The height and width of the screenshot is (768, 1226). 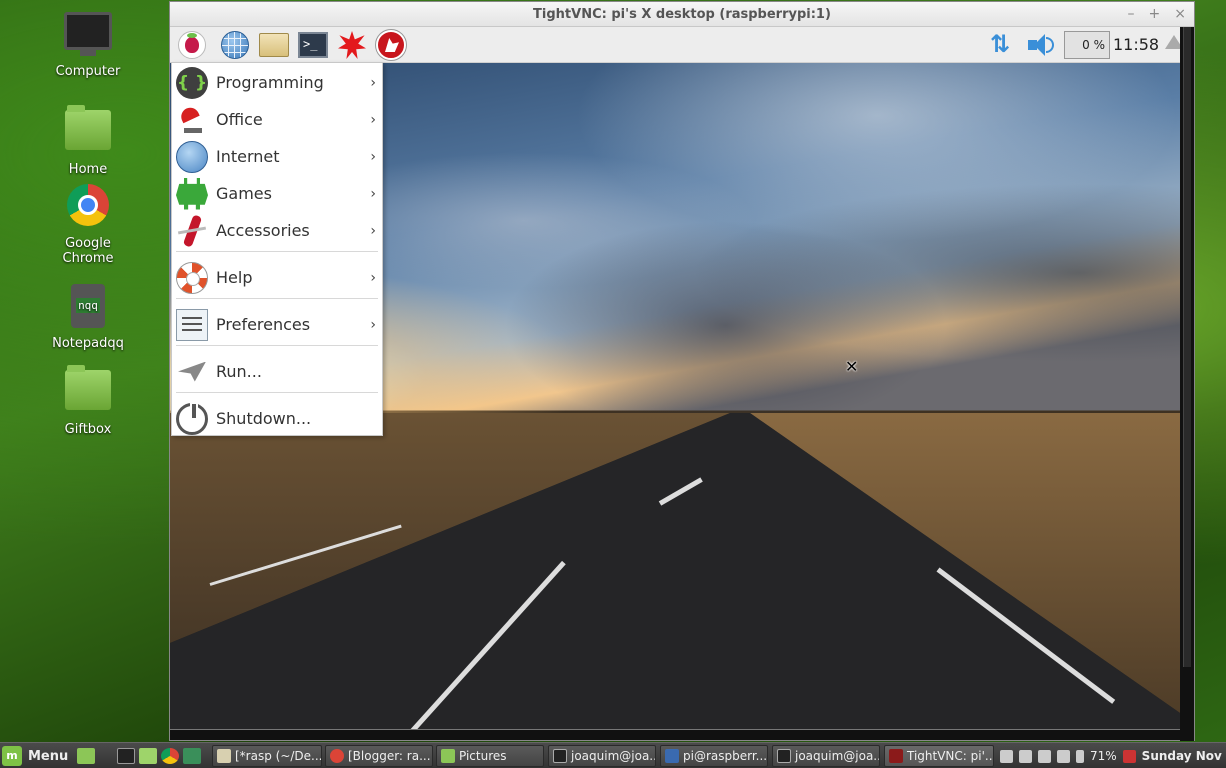 I want to click on web-browser-launcher, so click(x=235, y=45).